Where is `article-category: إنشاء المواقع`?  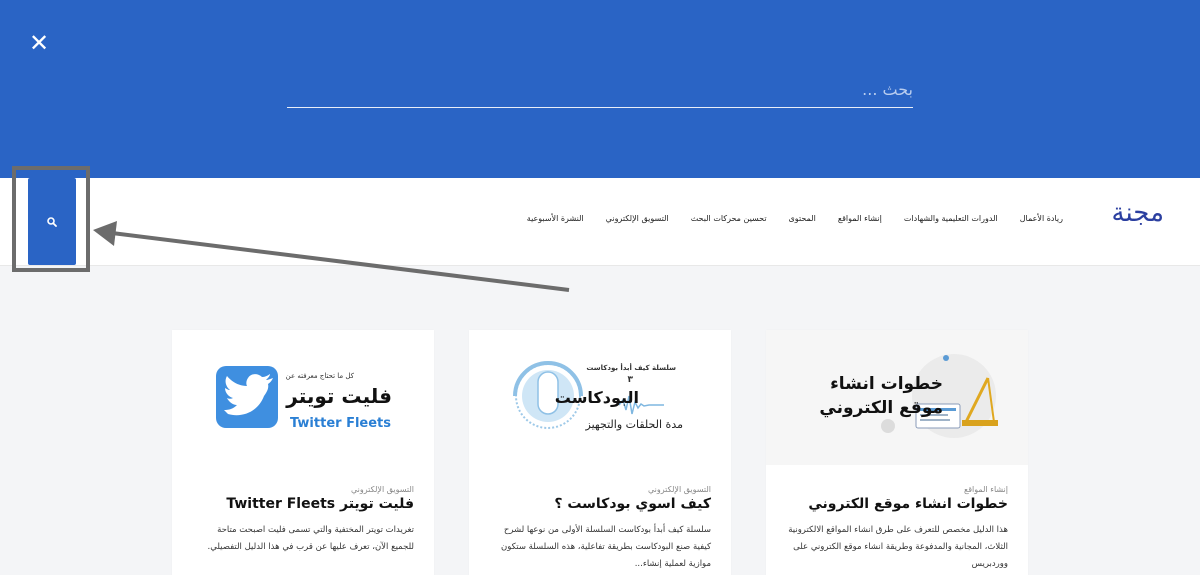 article-category: إنشاء المواقع is located at coordinates (897, 489).